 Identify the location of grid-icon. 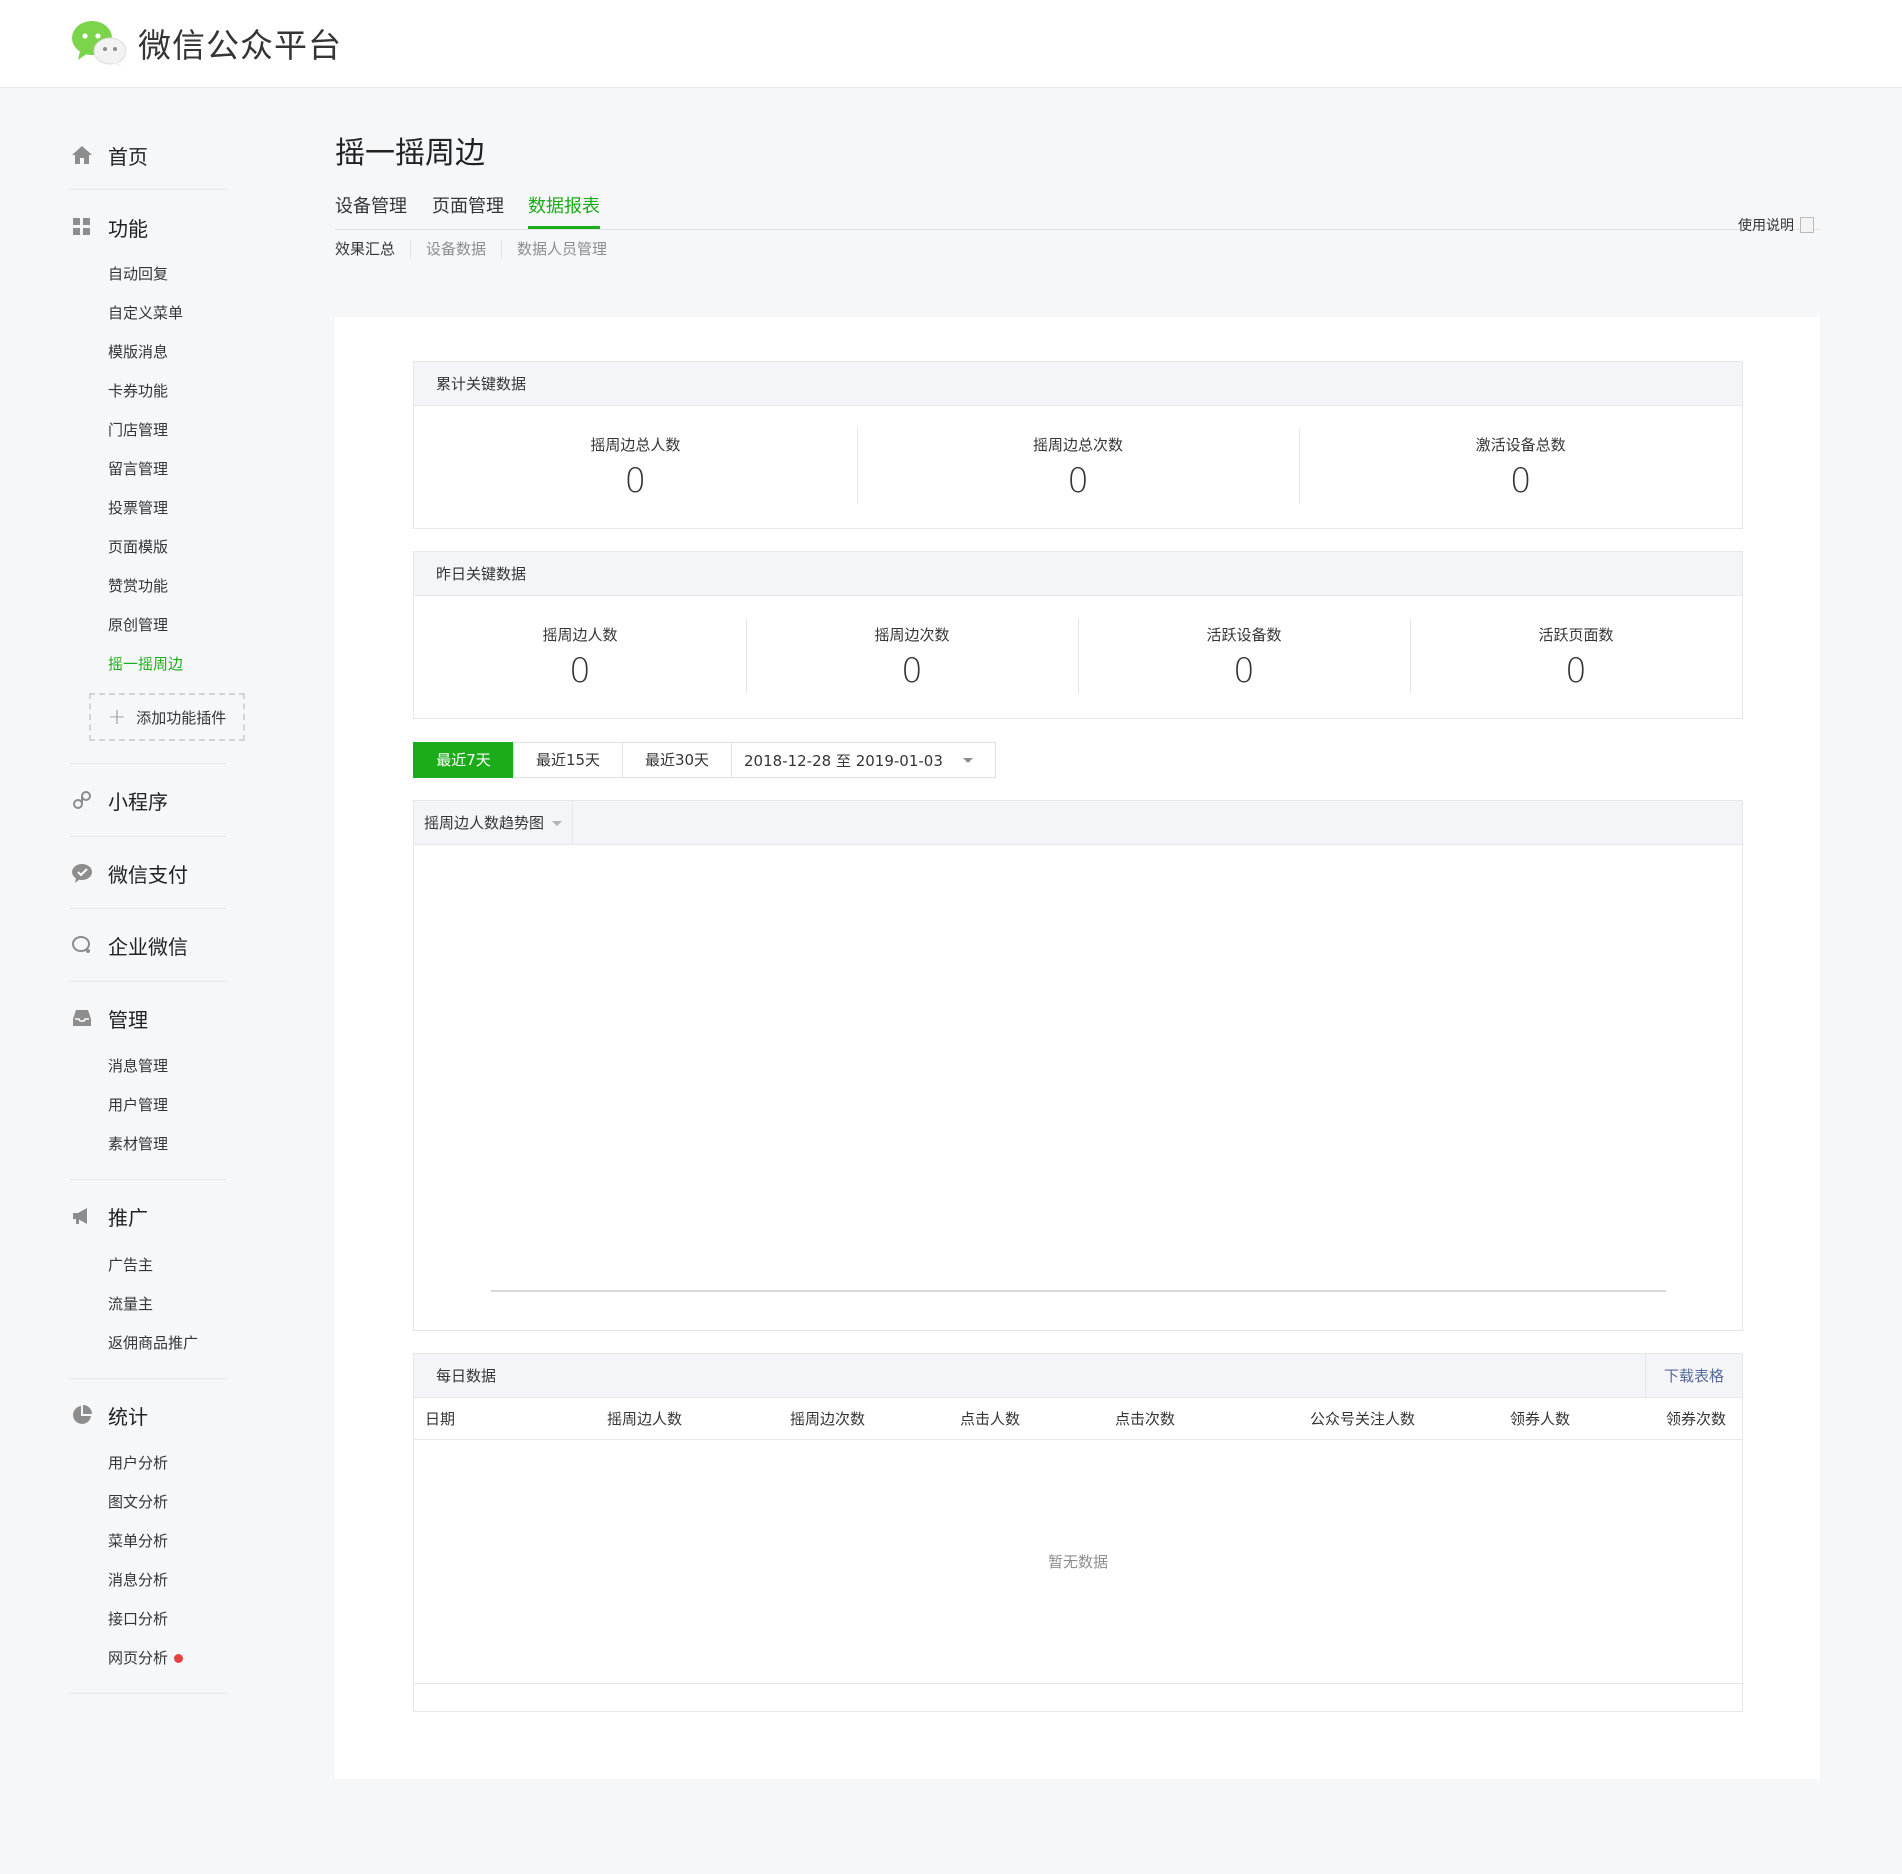
(82, 227).